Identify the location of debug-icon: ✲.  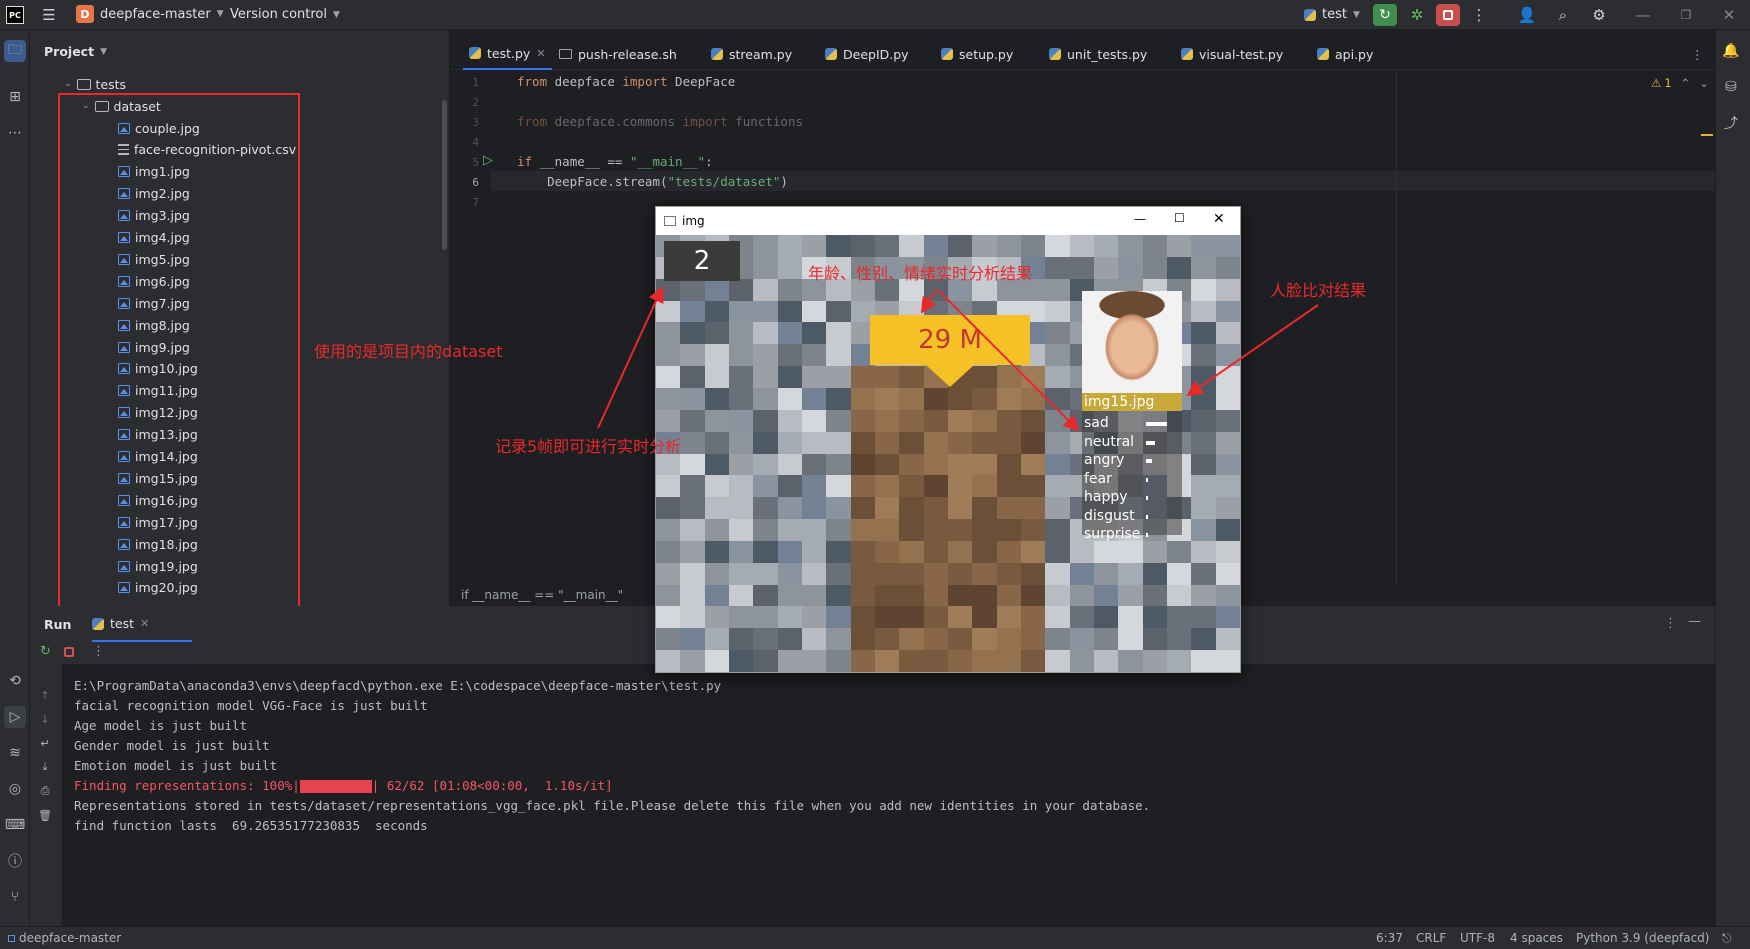
(1417, 15).